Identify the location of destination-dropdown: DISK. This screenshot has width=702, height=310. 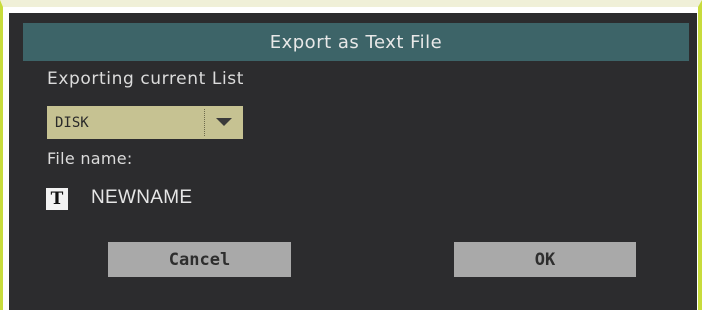
(145, 122).